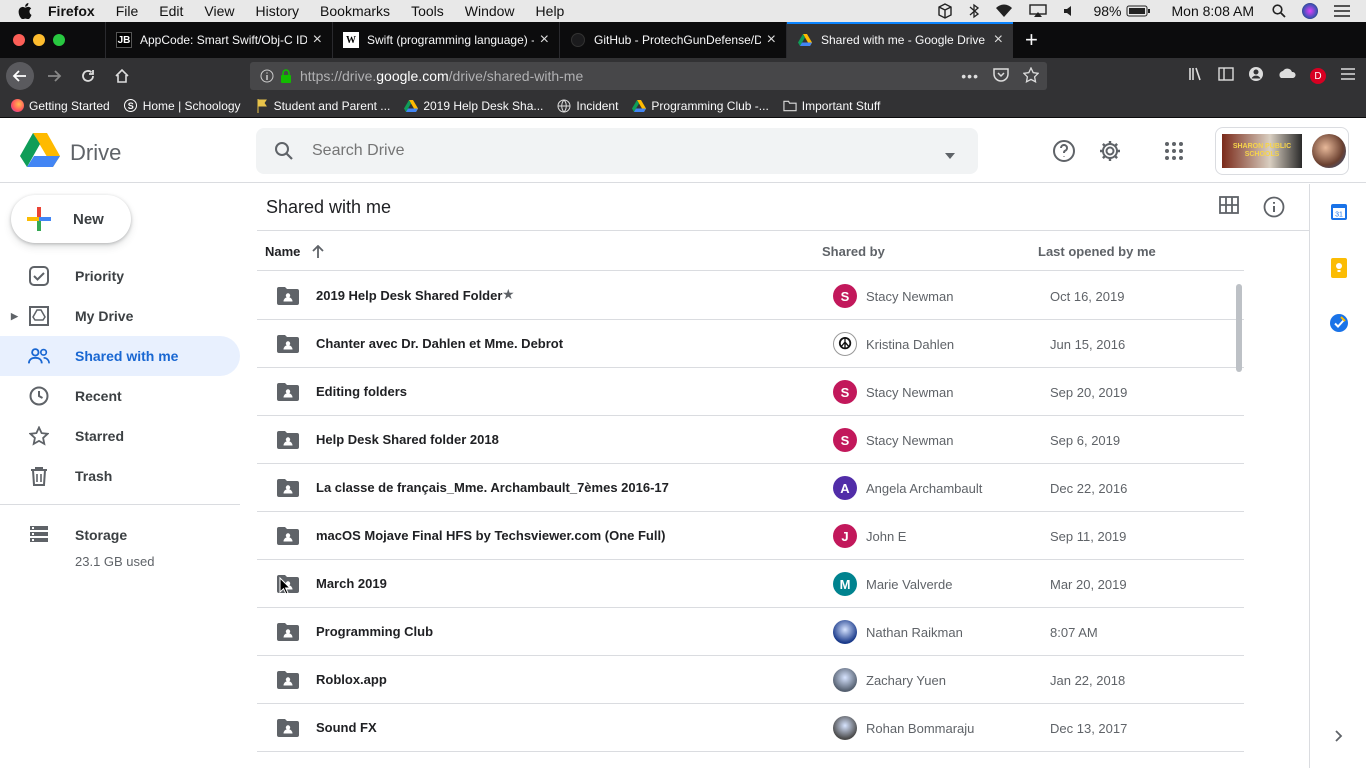 This screenshot has height=768, width=1366. What do you see at coordinates (1348, 76) in the screenshot?
I see `hamburger-menu-icon` at bounding box center [1348, 76].